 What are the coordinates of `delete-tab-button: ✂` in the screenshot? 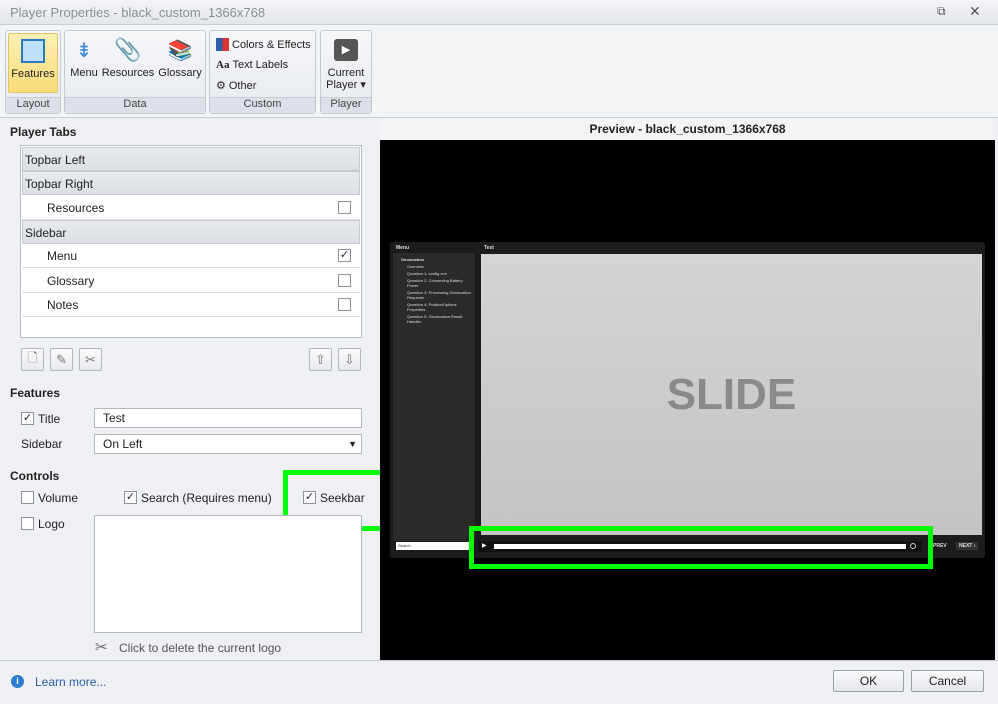 It's located at (90, 359).